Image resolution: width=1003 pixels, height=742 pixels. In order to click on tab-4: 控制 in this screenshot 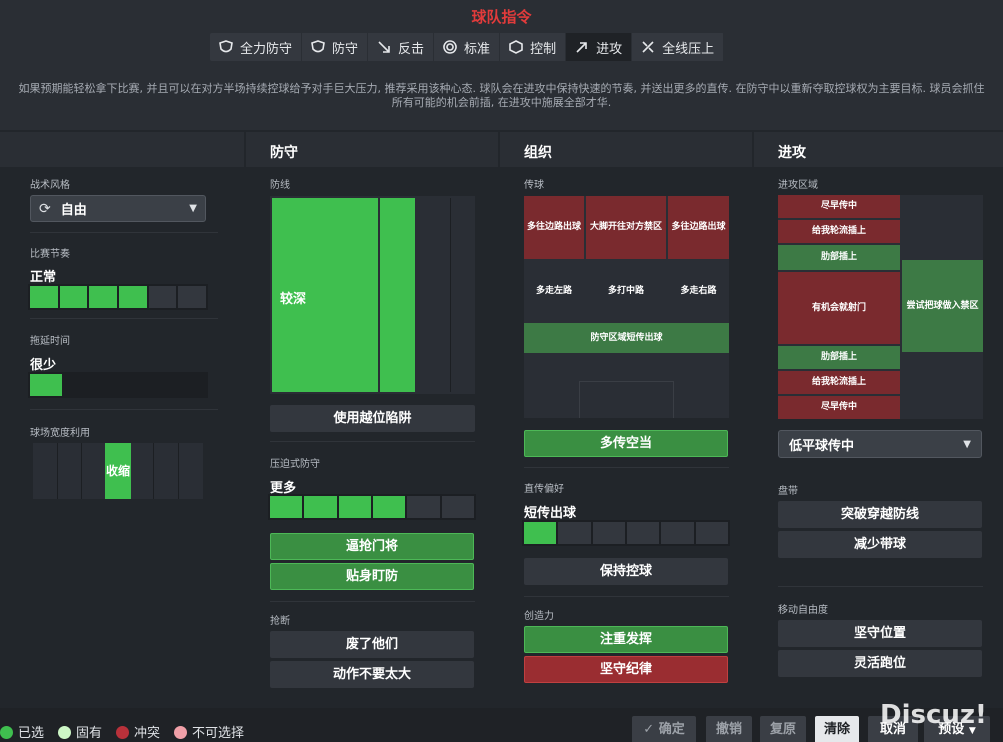, I will do `click(533, 47)`.